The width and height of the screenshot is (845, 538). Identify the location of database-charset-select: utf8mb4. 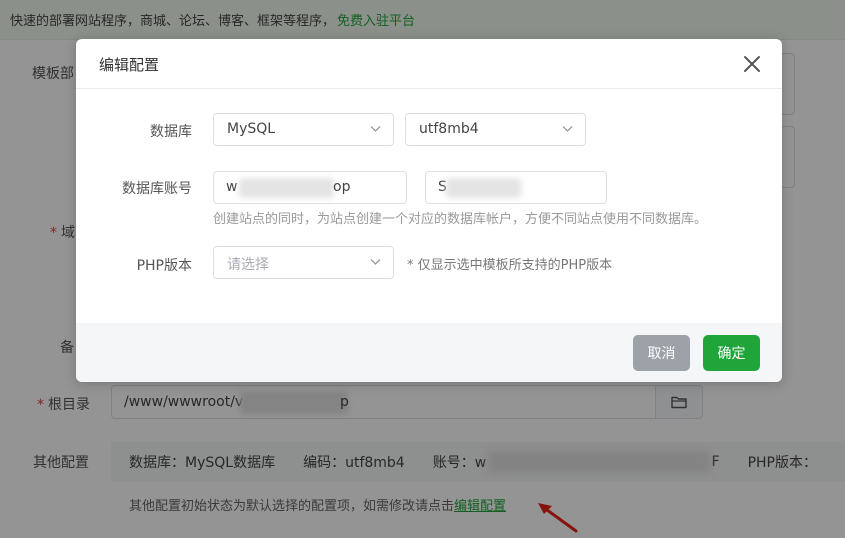
(495, 129).